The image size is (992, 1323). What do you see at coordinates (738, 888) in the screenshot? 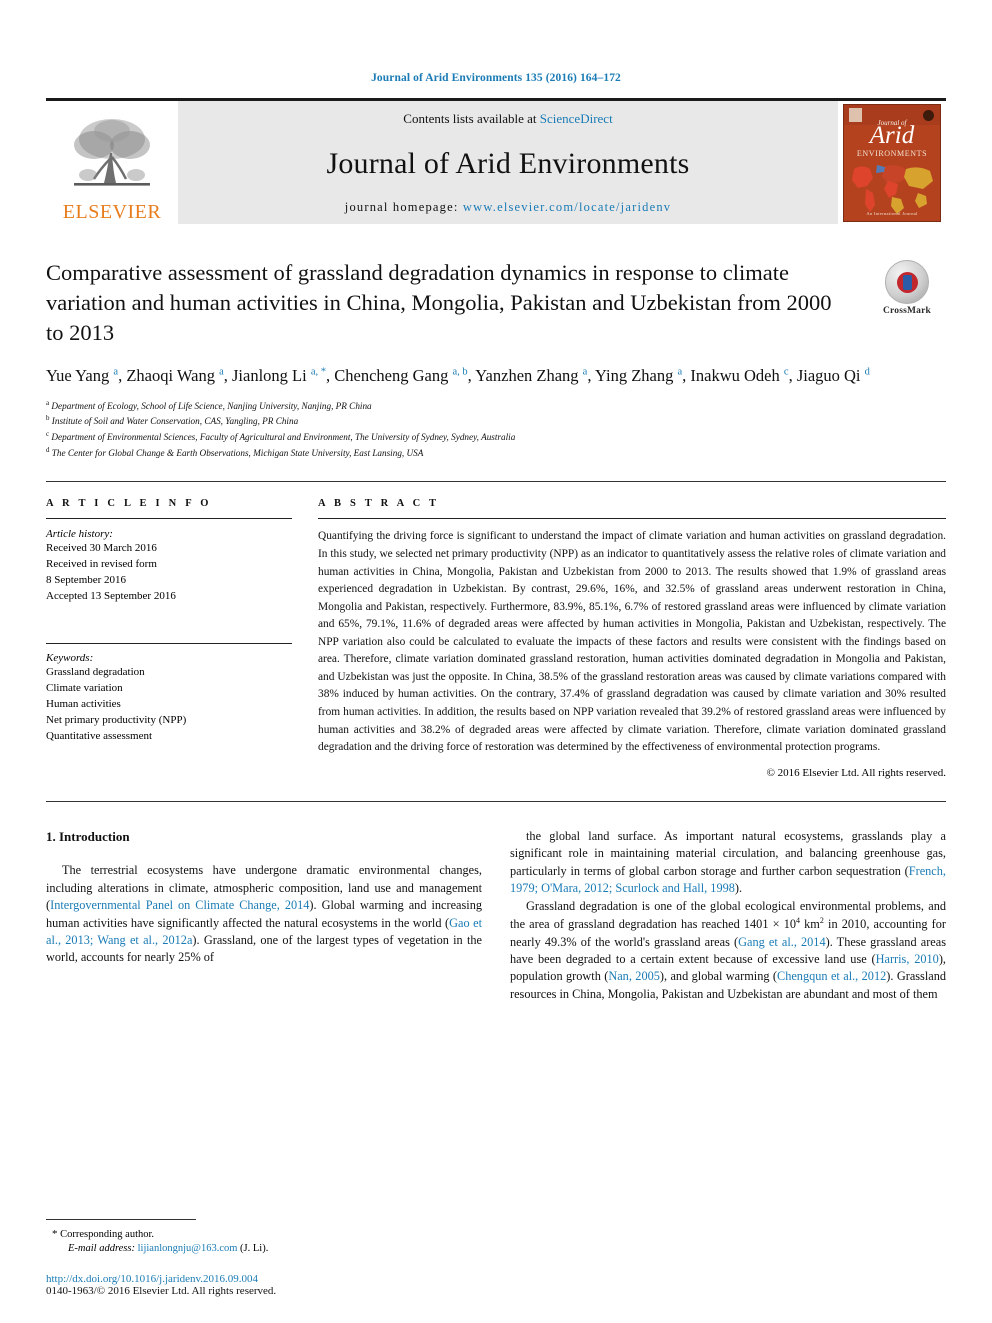
I see `intro-text-5: ).` at bounding box center [738, 888].